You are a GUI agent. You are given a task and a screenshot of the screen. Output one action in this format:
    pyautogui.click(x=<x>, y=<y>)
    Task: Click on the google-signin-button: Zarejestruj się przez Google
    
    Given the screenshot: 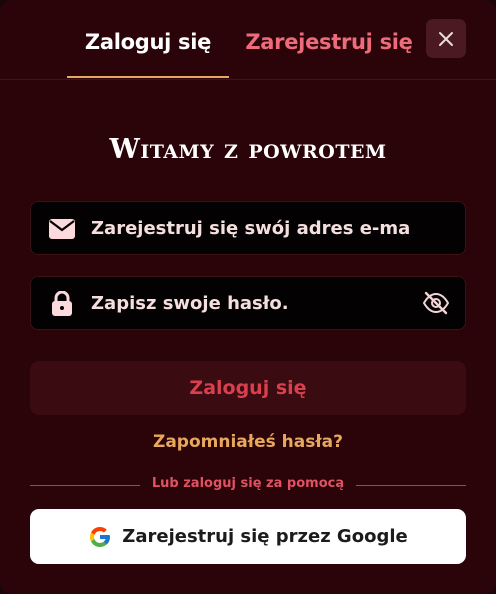 What is the action you would take?
    pyautogui.click(x=248, y=536)
    